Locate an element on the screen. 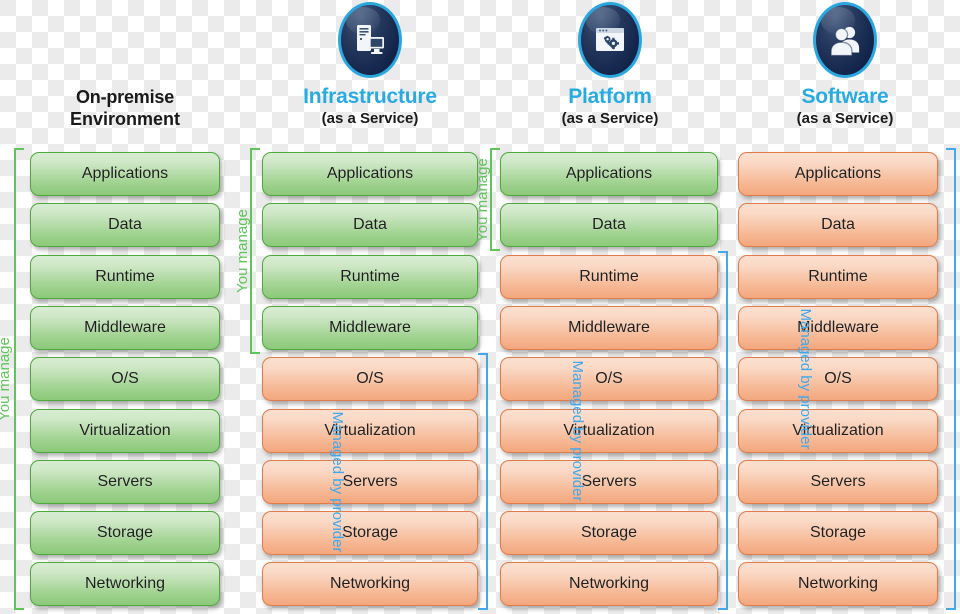  managed-by-provider-label-saas: Managed by provider is located at coordinates (806, 379).